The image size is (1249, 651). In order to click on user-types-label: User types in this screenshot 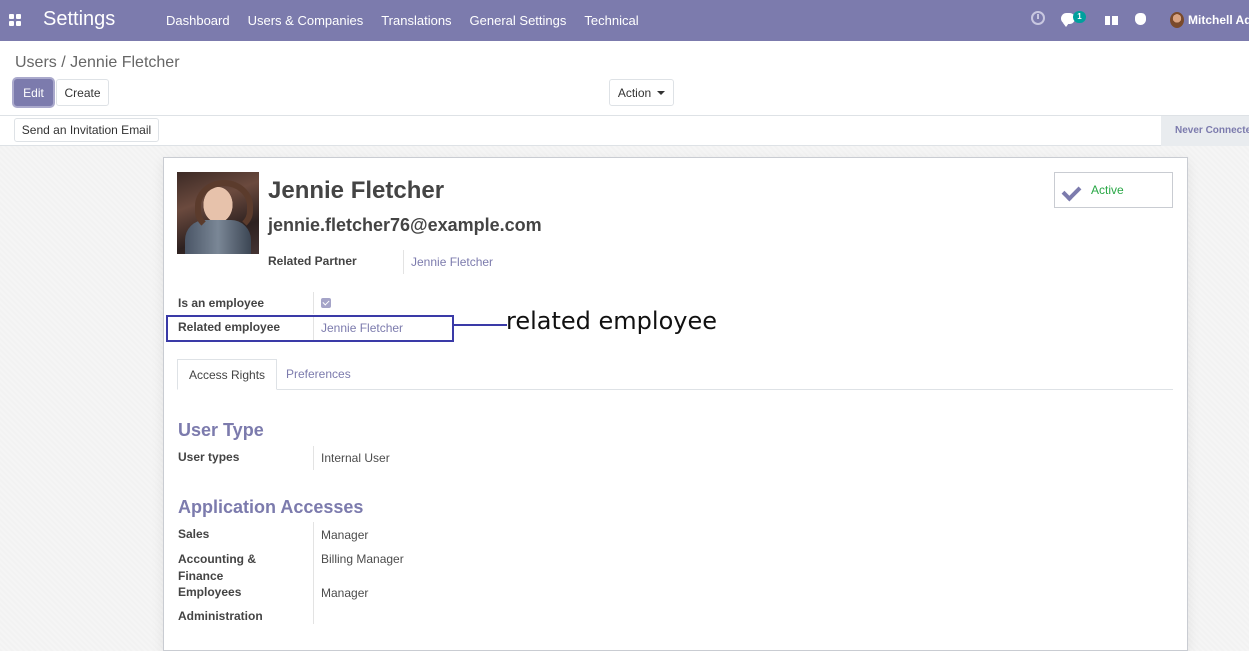, I will do `click(209, 457)`.